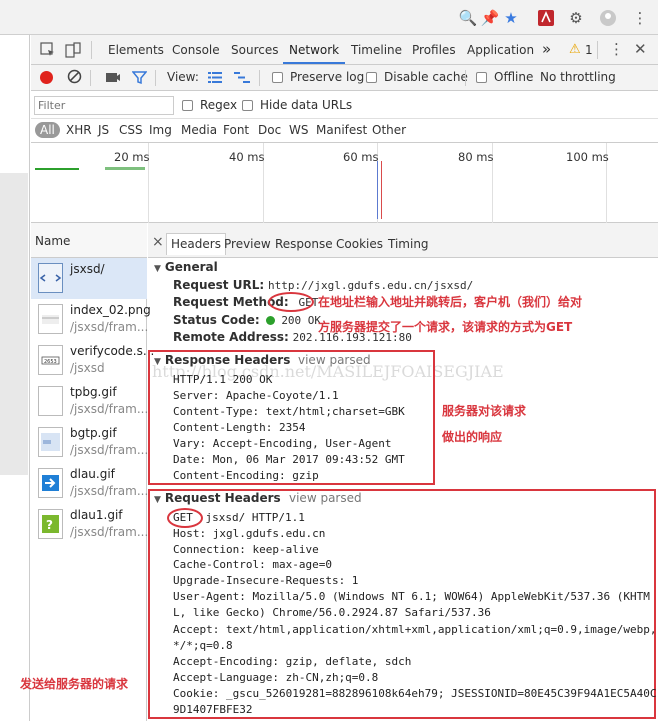 The height and width of the screenshot is (721, 658). I want to click on response-header-line: Content-Length: 2354, so click(239, 427).